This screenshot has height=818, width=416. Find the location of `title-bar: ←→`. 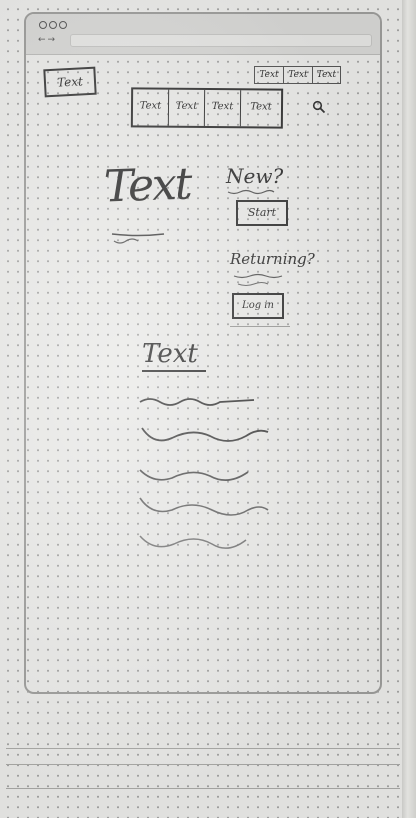

title-bar: ←→ is located at coordinates (203, 34).